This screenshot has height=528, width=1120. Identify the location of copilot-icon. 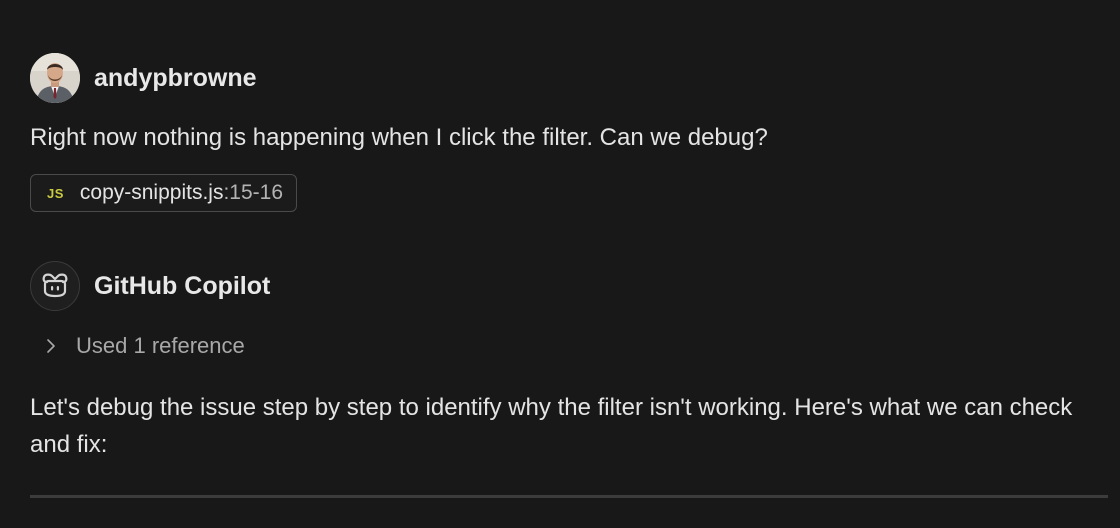
(55, 285).